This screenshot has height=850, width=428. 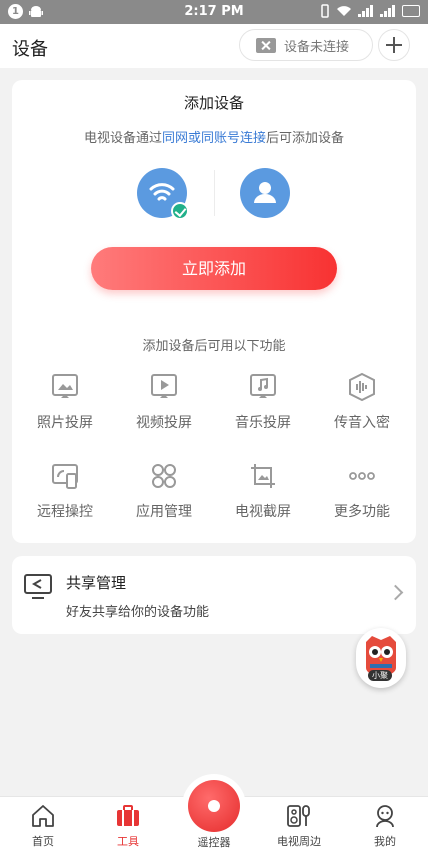 What do you see at coordinates (128, 841) in the screenshot?
I see `tab-label: 工具` at bounding box center [128, 841].